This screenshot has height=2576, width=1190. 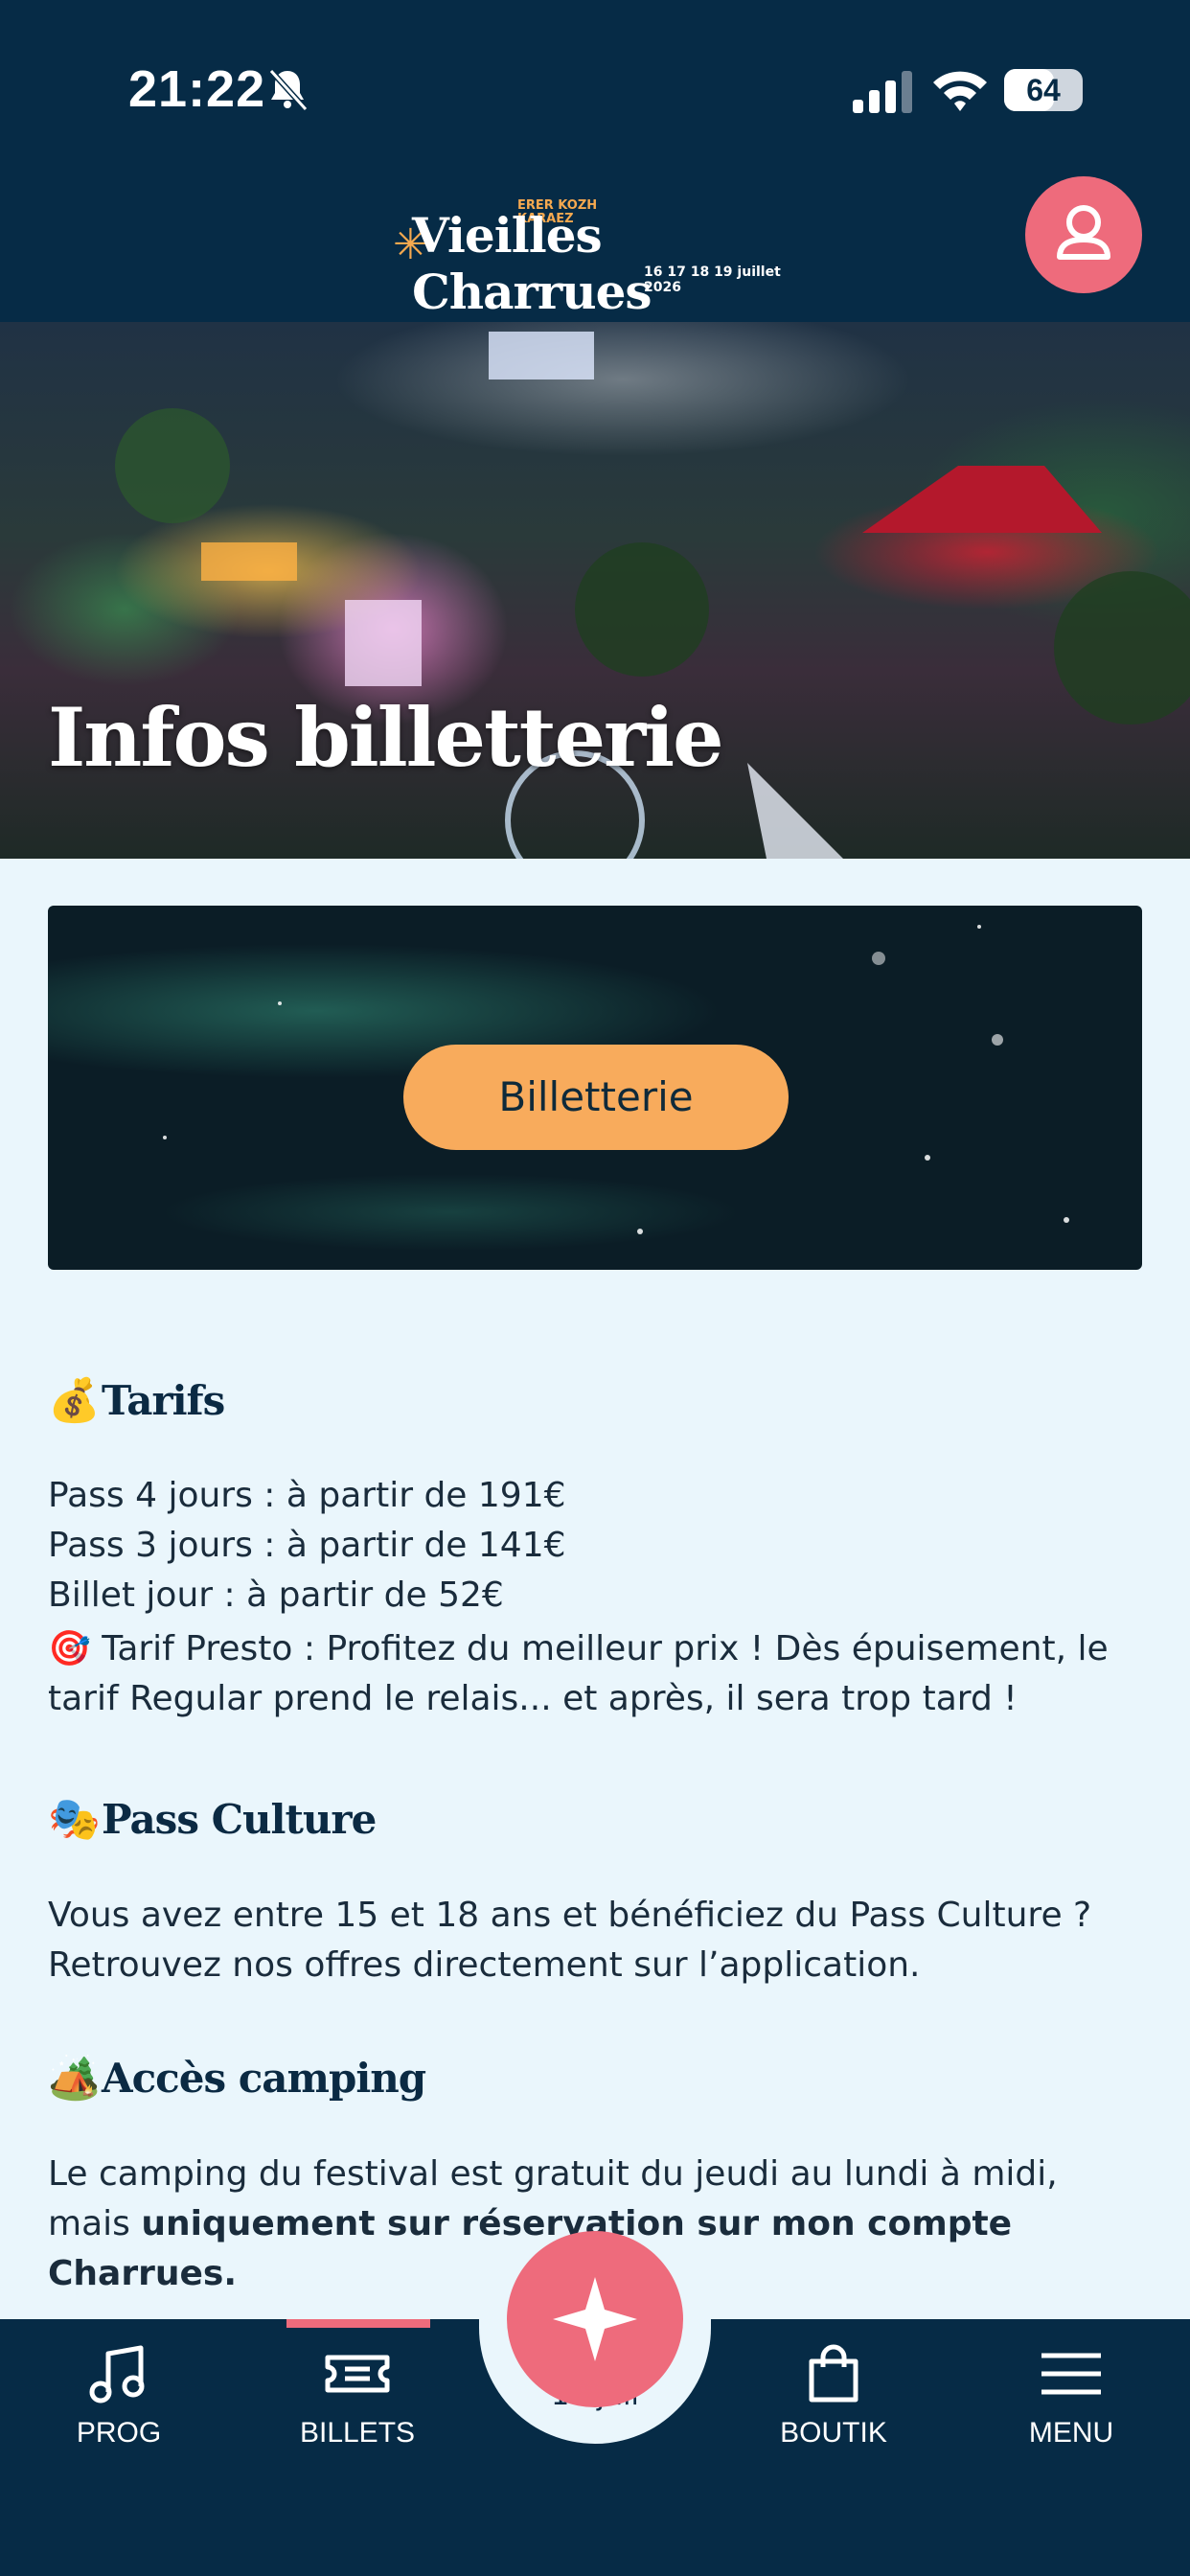 What do you see at coordinates (386, 737) in the screenshot?
I see `page-title: Infos billetterie` at bounding box center [386, 737].